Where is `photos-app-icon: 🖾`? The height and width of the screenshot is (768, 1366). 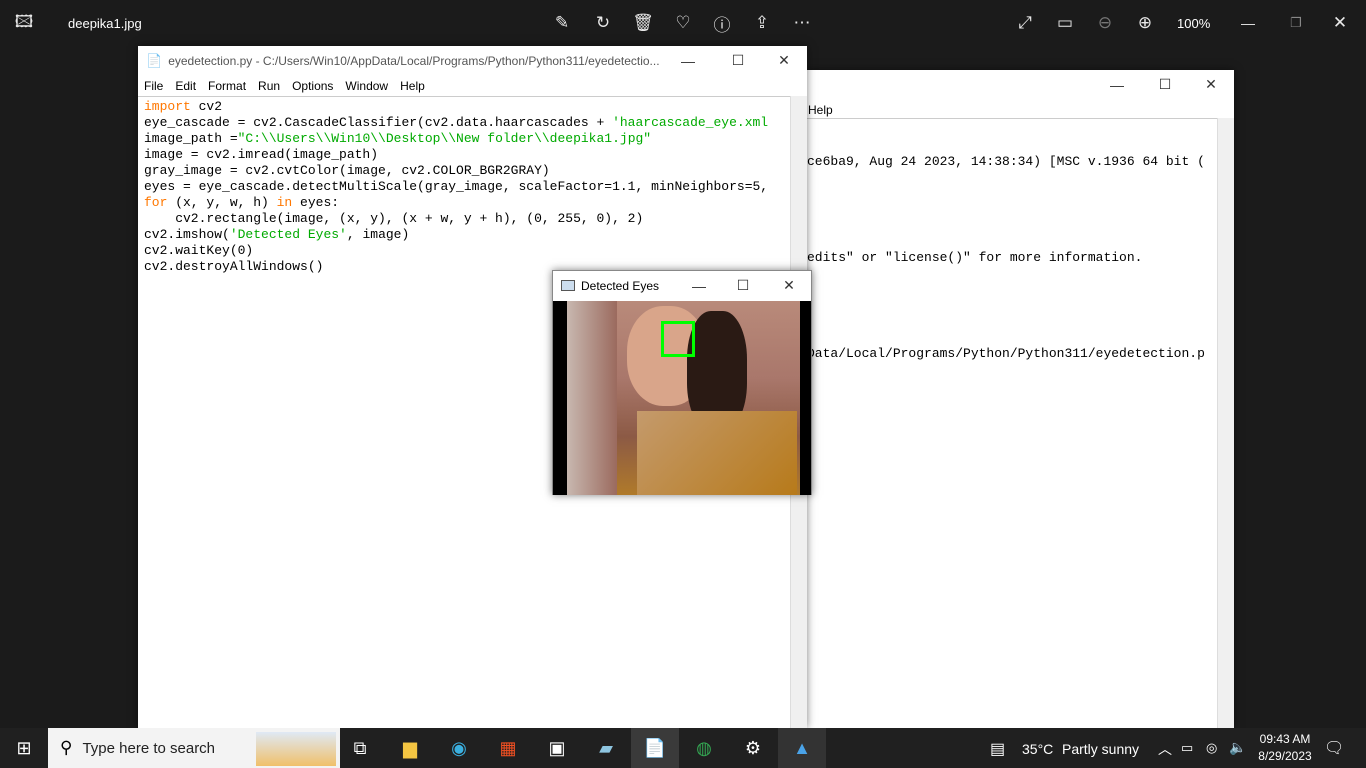 photos-app-icon: 🖾 is located at coordinates (24, 21).